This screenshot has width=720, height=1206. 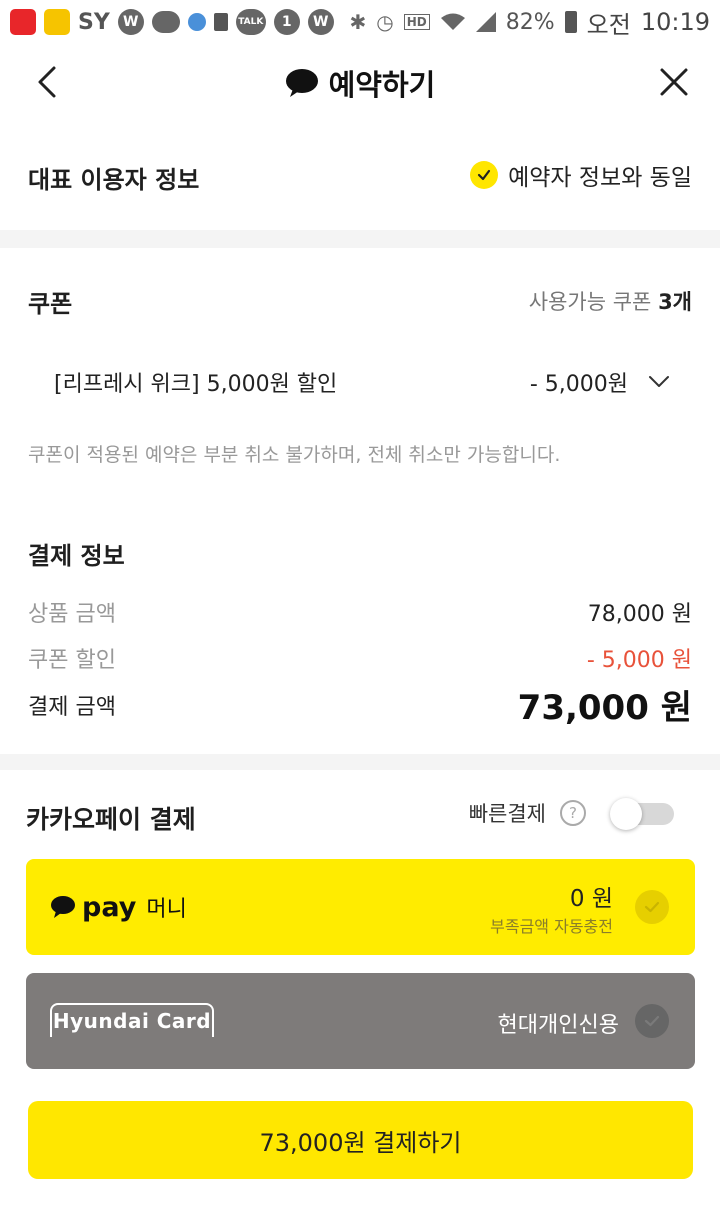 What do you see at coordinates (360, 180) in the screenshot?
I see `representative-user-section: 대표 이용자 정보 예약자 정보와 동일` at bounding box center [360, 180].